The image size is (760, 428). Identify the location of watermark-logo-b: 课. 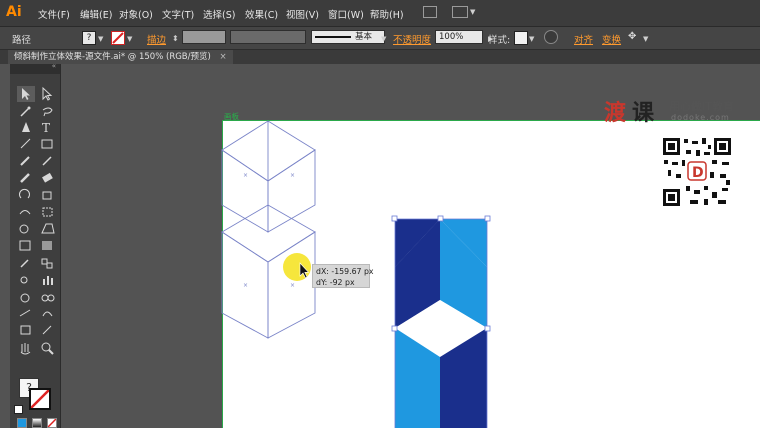
(643, 113).